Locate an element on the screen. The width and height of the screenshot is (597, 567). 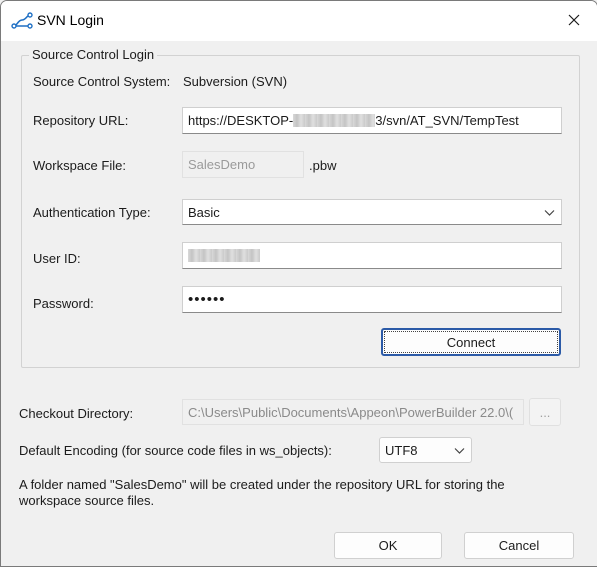
default-encoding-select: UTF8 is located at coordinates (425, 450).